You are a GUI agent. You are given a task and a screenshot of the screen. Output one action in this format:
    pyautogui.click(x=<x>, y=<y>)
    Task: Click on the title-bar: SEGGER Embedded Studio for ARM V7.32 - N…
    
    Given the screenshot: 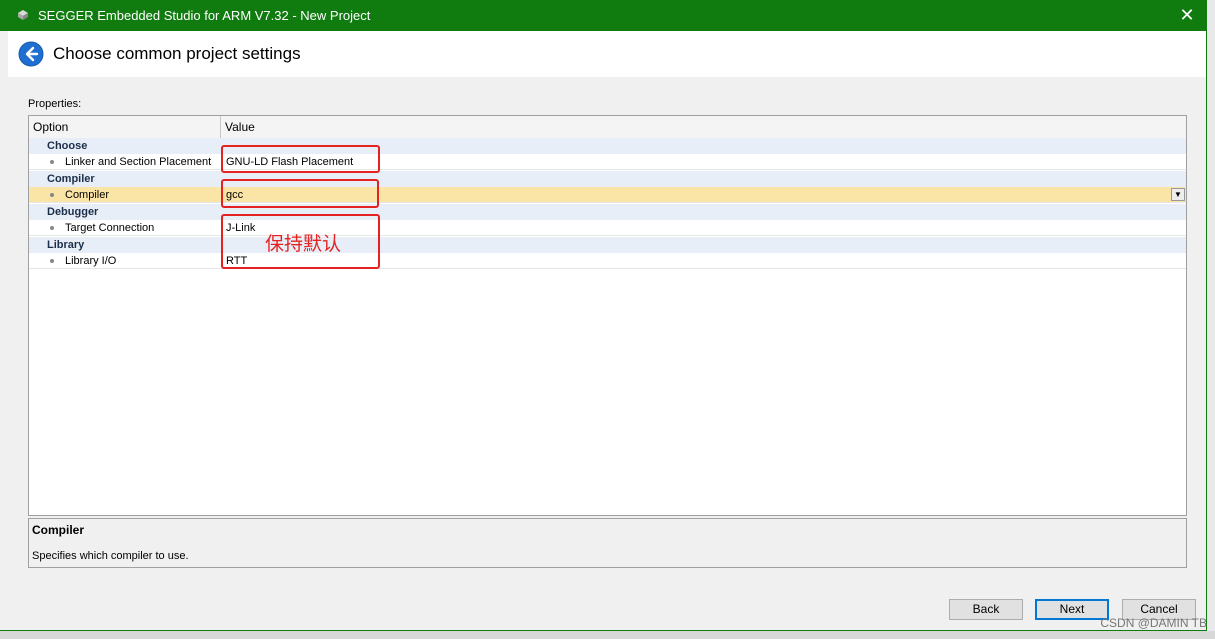 What is the action you would take?
    pyautogui.click(x=603, y=15)
    